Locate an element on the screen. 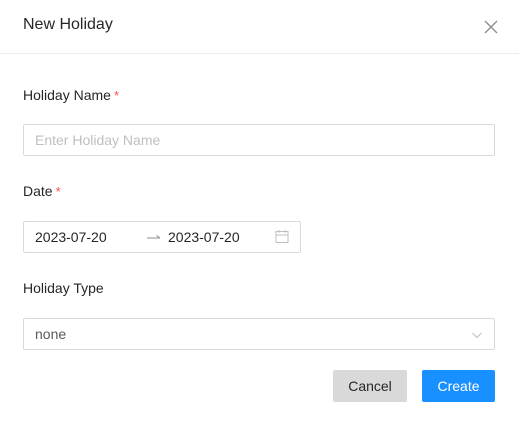 This screenshot has height=441, width=519. holiday-type-label: Holiday Type is located at coordinates (63, 288).